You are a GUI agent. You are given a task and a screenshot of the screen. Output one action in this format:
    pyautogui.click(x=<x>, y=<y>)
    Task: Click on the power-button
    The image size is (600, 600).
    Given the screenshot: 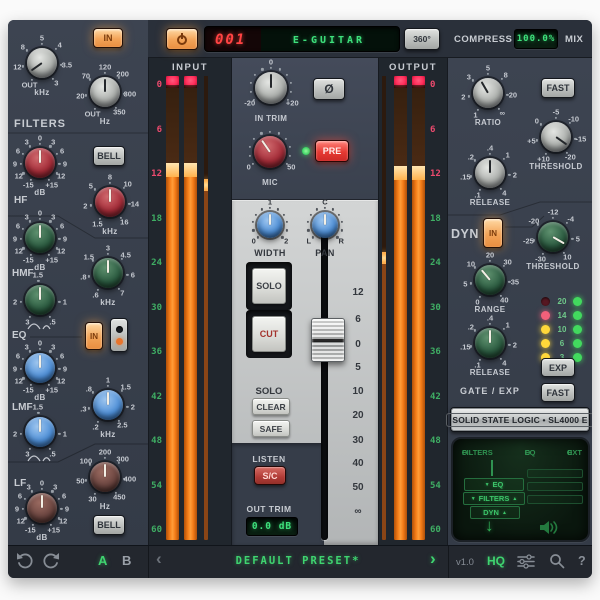 What is the action you would take?
    pyautogui.click(x=182, y=39)
    